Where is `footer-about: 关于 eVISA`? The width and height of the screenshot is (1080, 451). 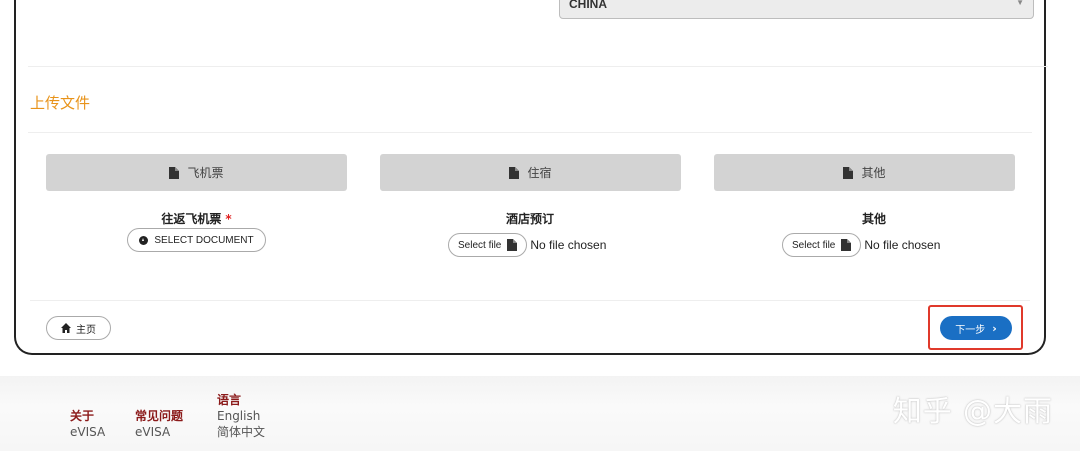
footer-about: 关于 eVISA is located at coordinates (87, 424).